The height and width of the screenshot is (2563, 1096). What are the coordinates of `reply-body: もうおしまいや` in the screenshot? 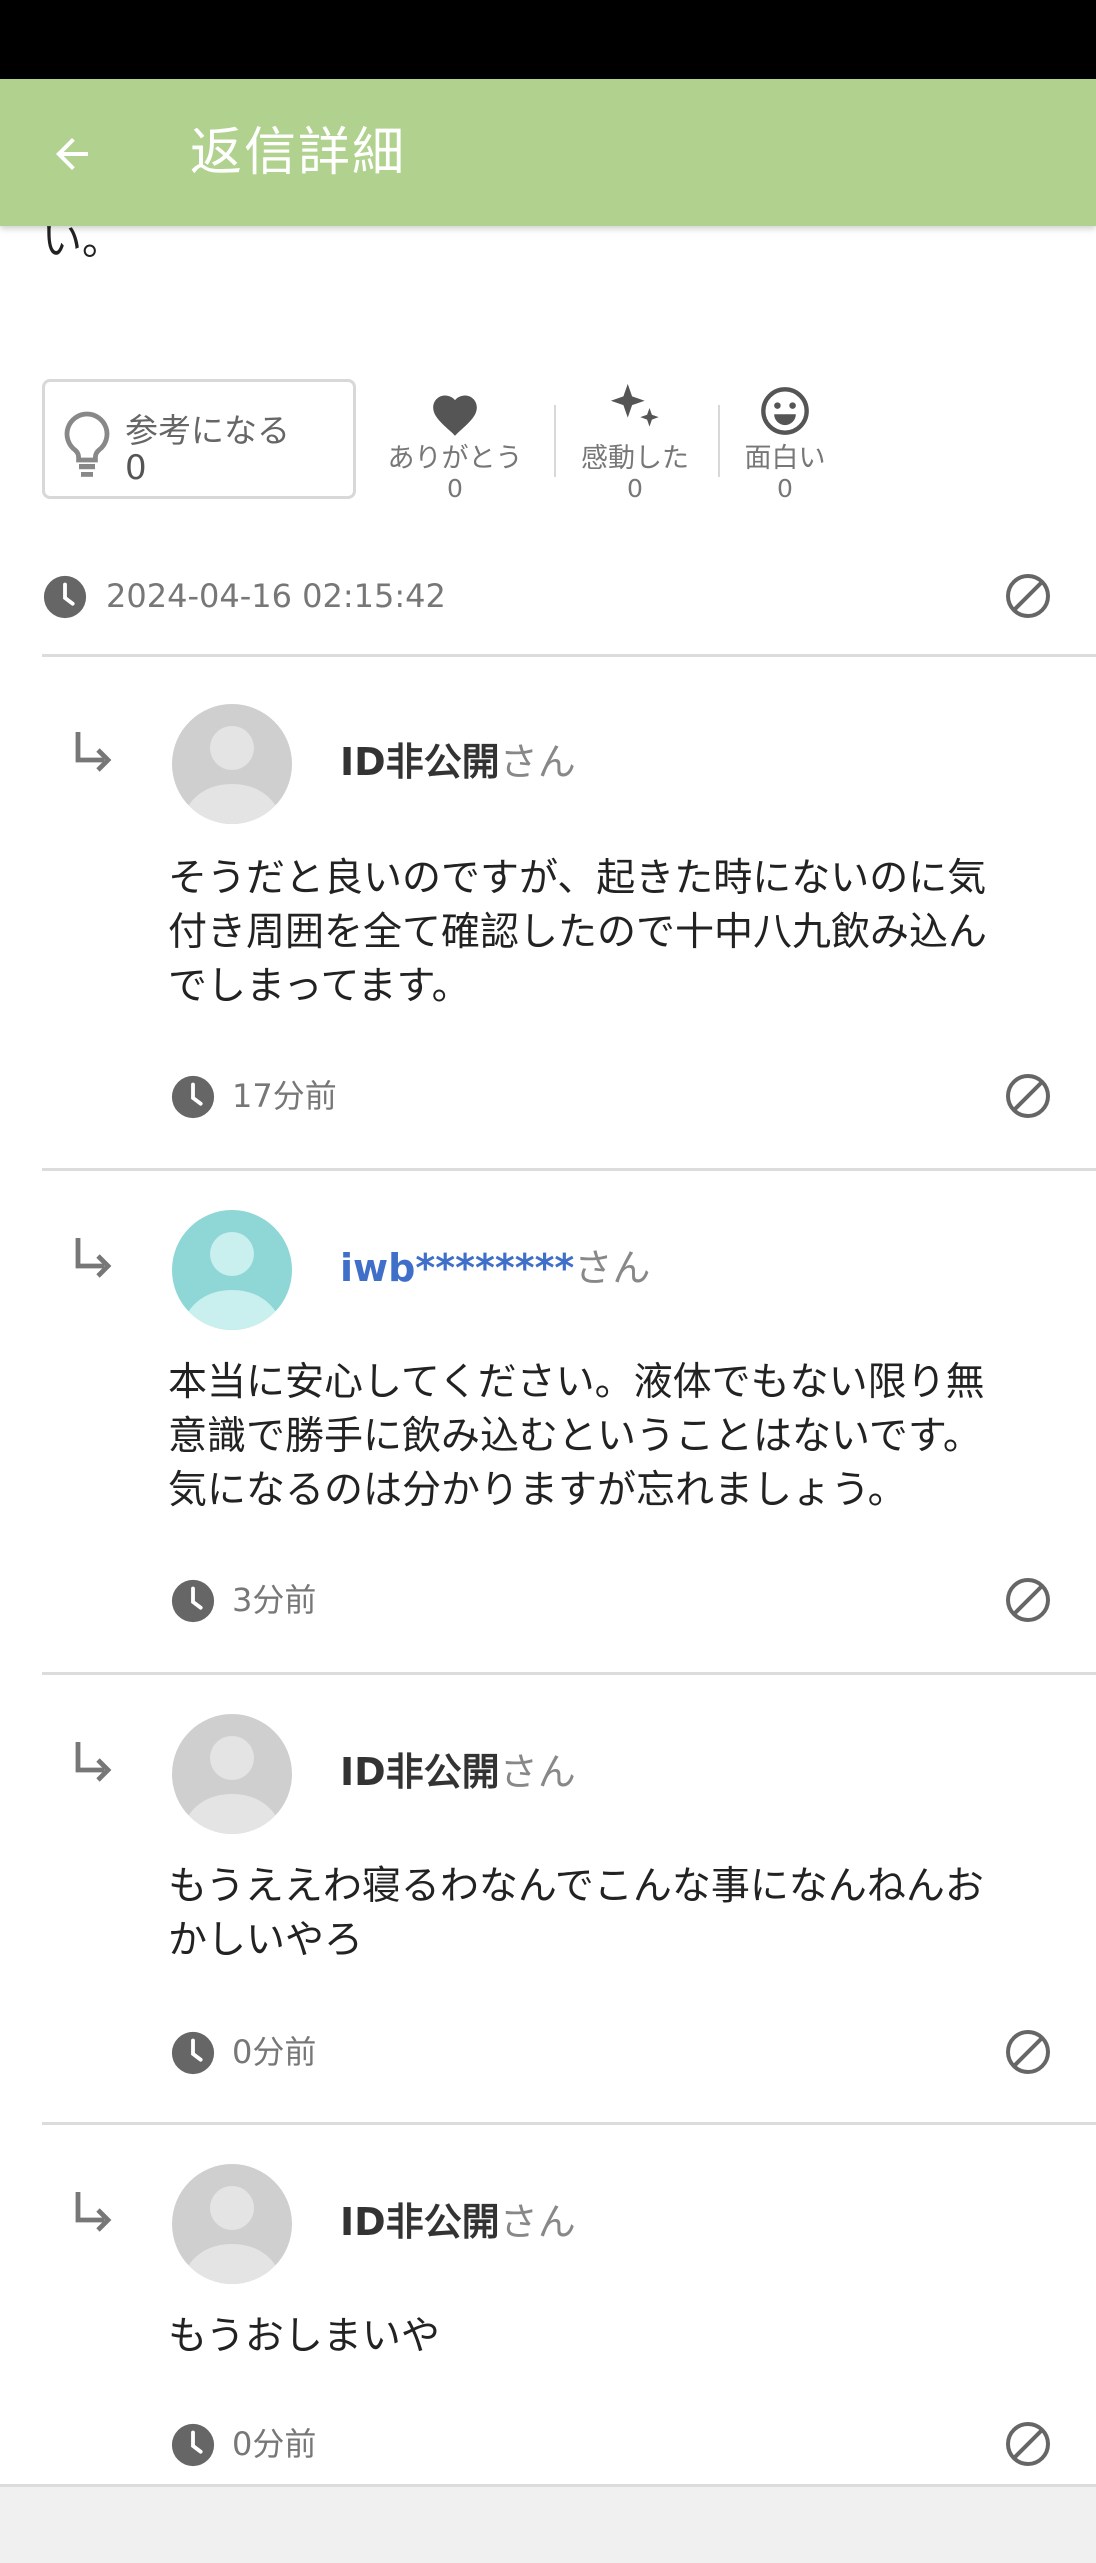 It's located at (613, 2337).